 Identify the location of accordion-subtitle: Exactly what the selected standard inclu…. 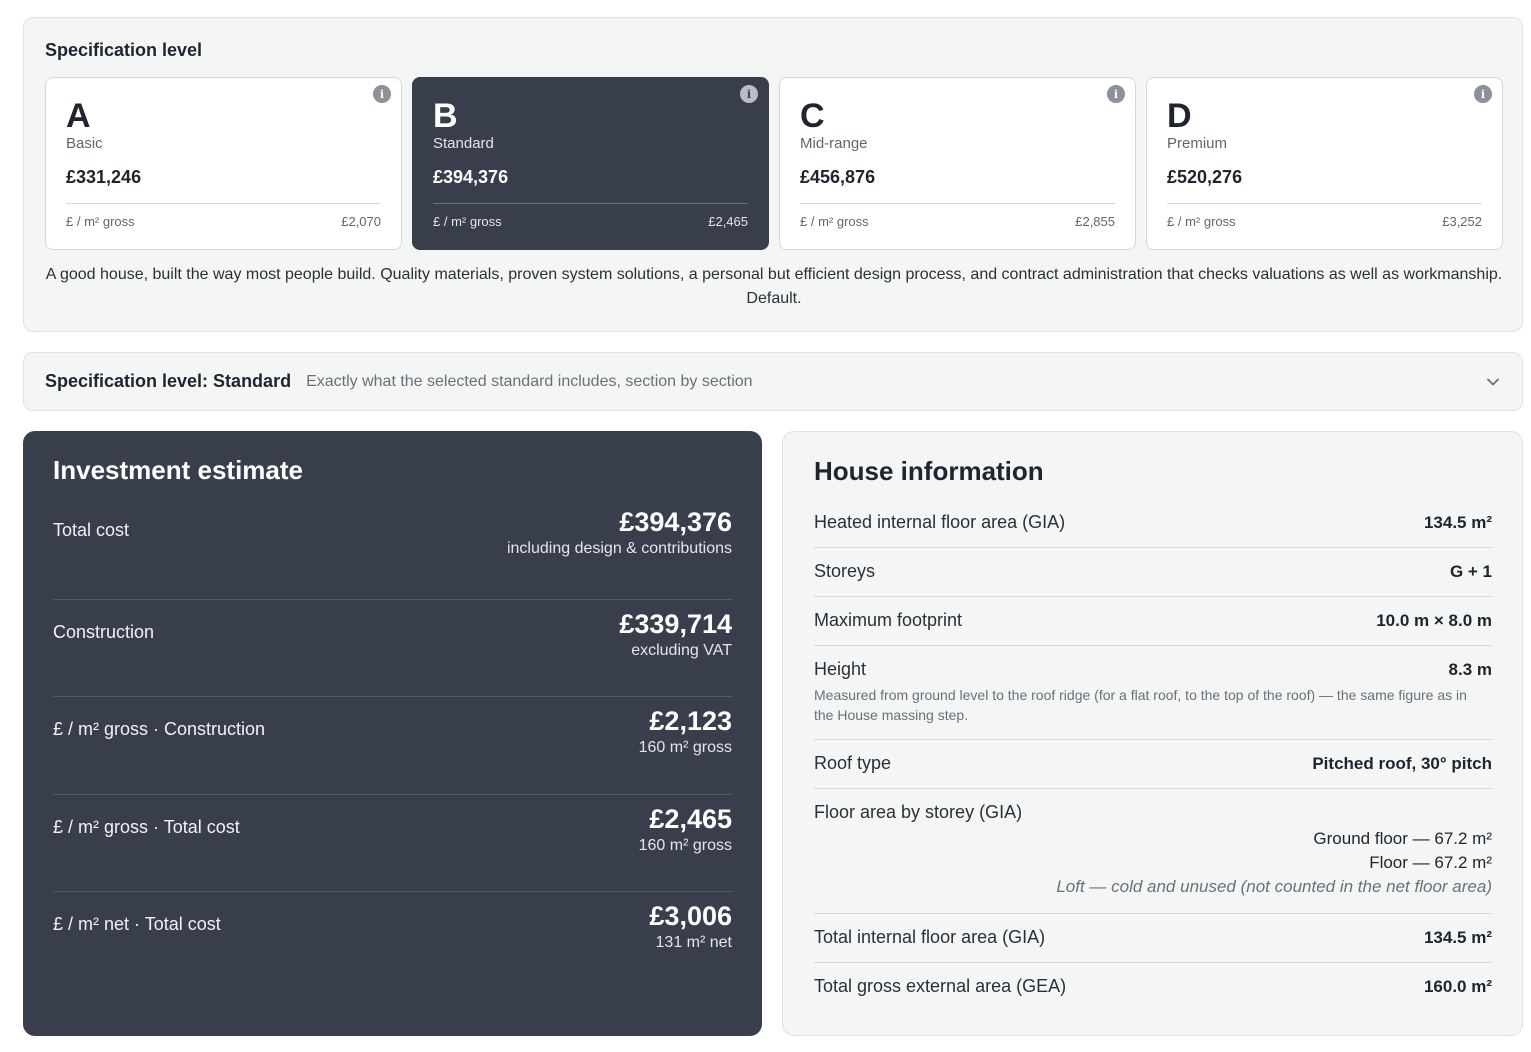
(529, 381).